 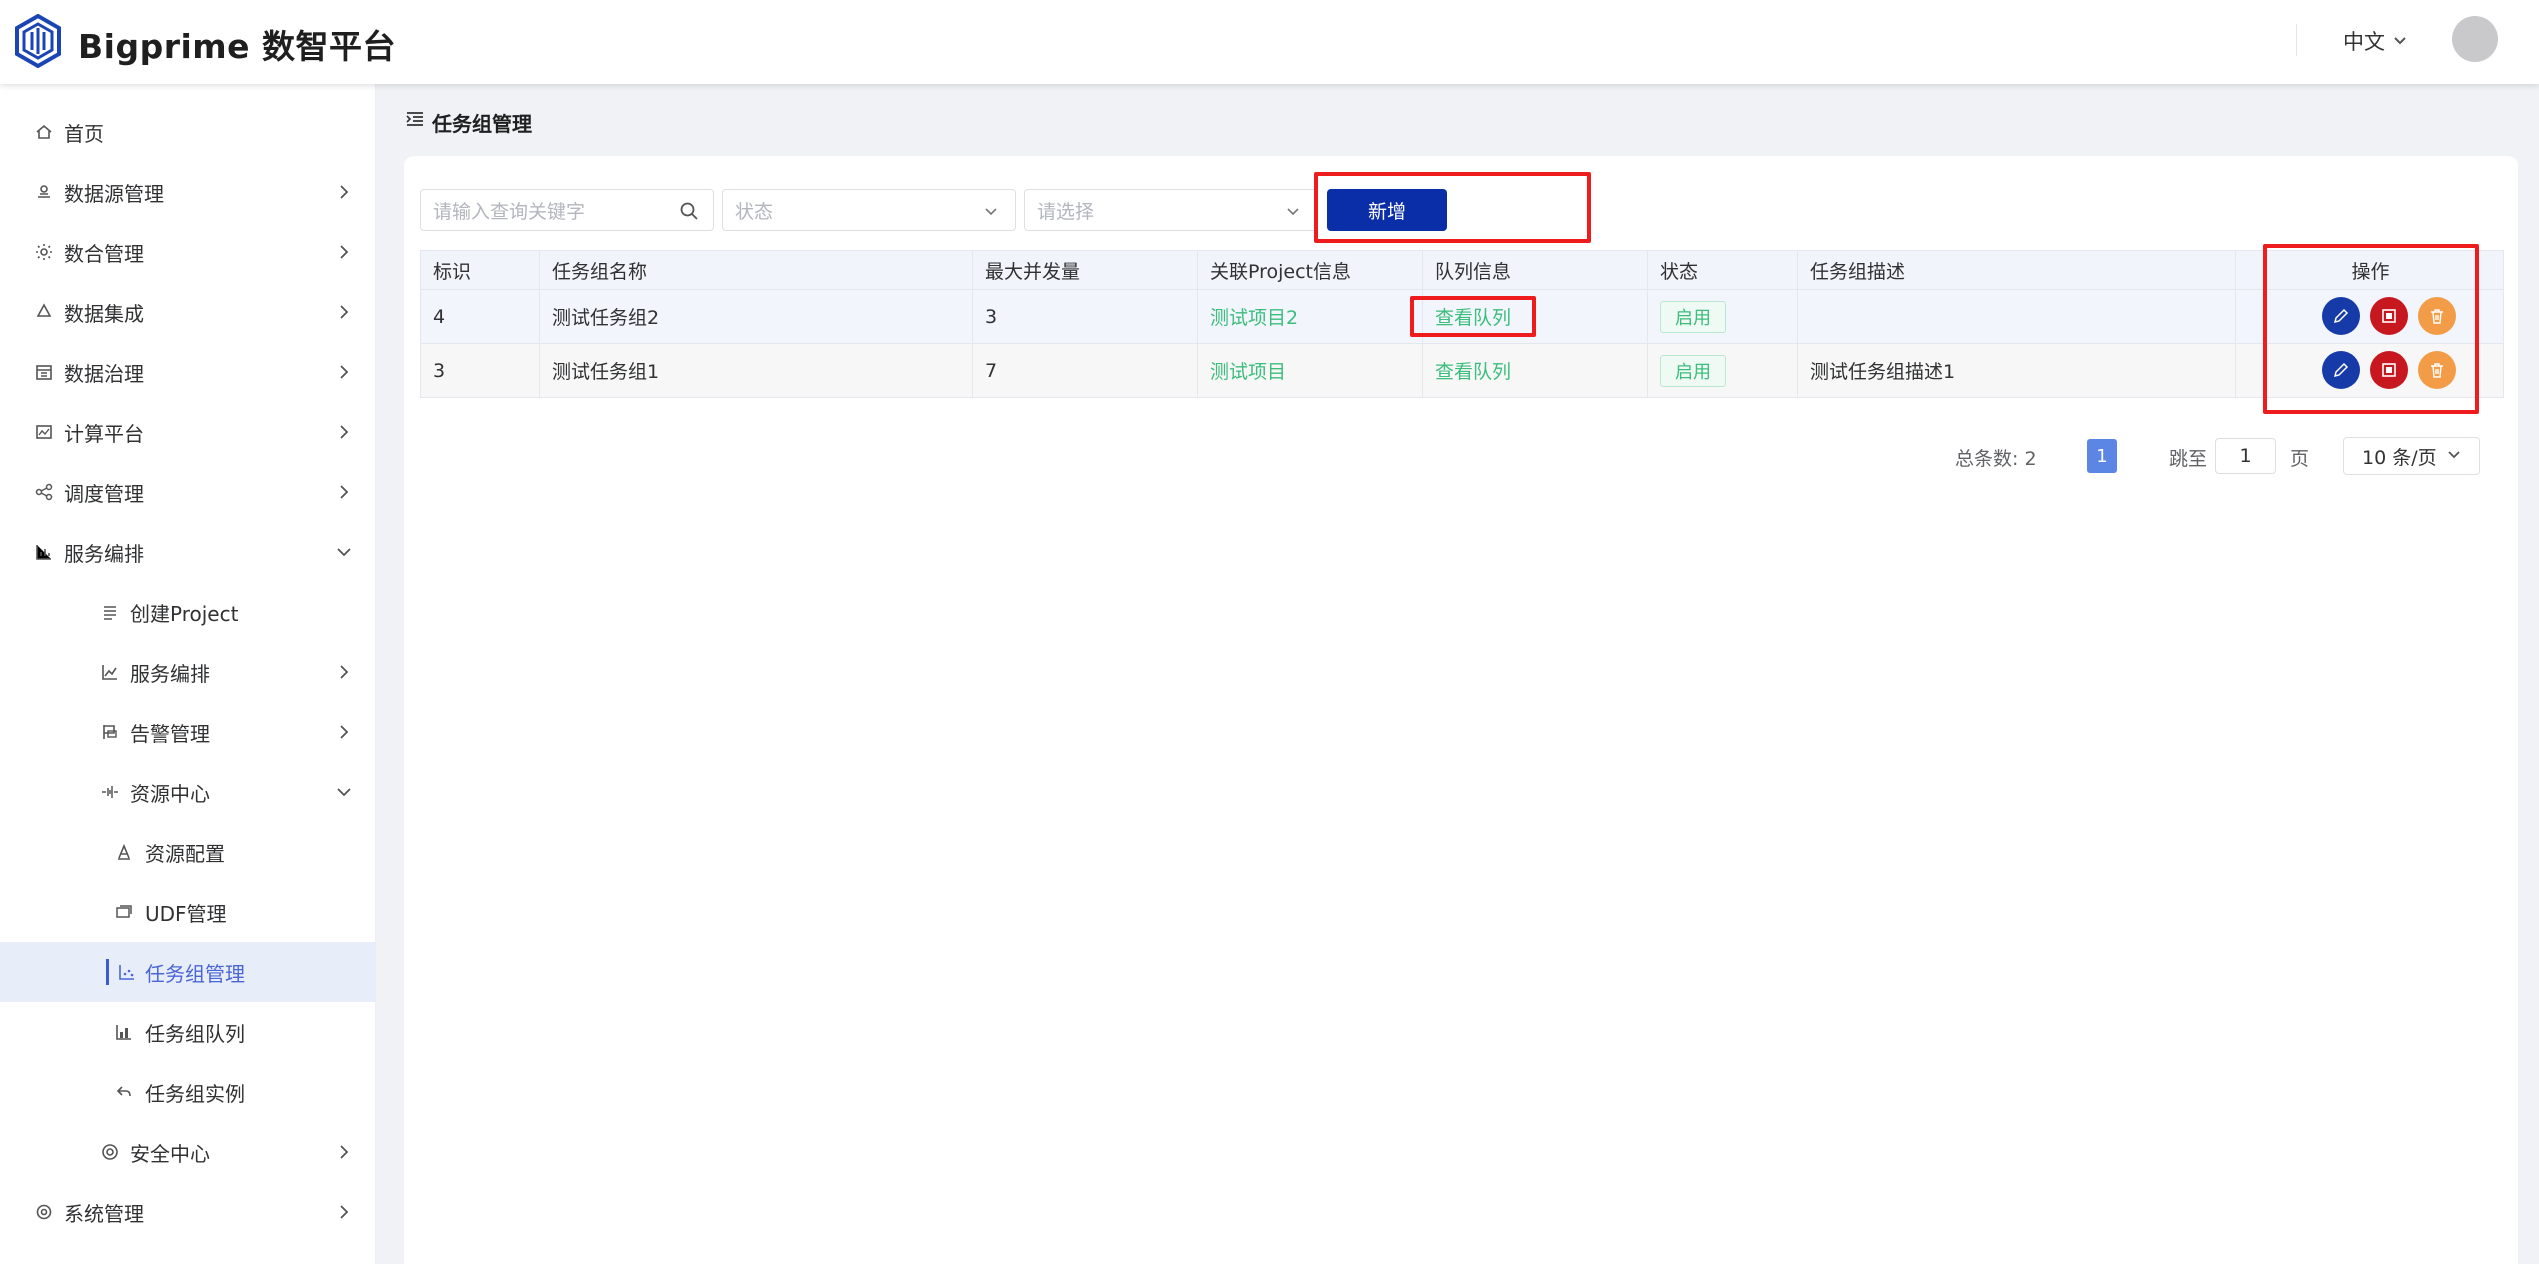 I want to click on sidebar-item-label: 安全中心, so click(x=170, y=1153).